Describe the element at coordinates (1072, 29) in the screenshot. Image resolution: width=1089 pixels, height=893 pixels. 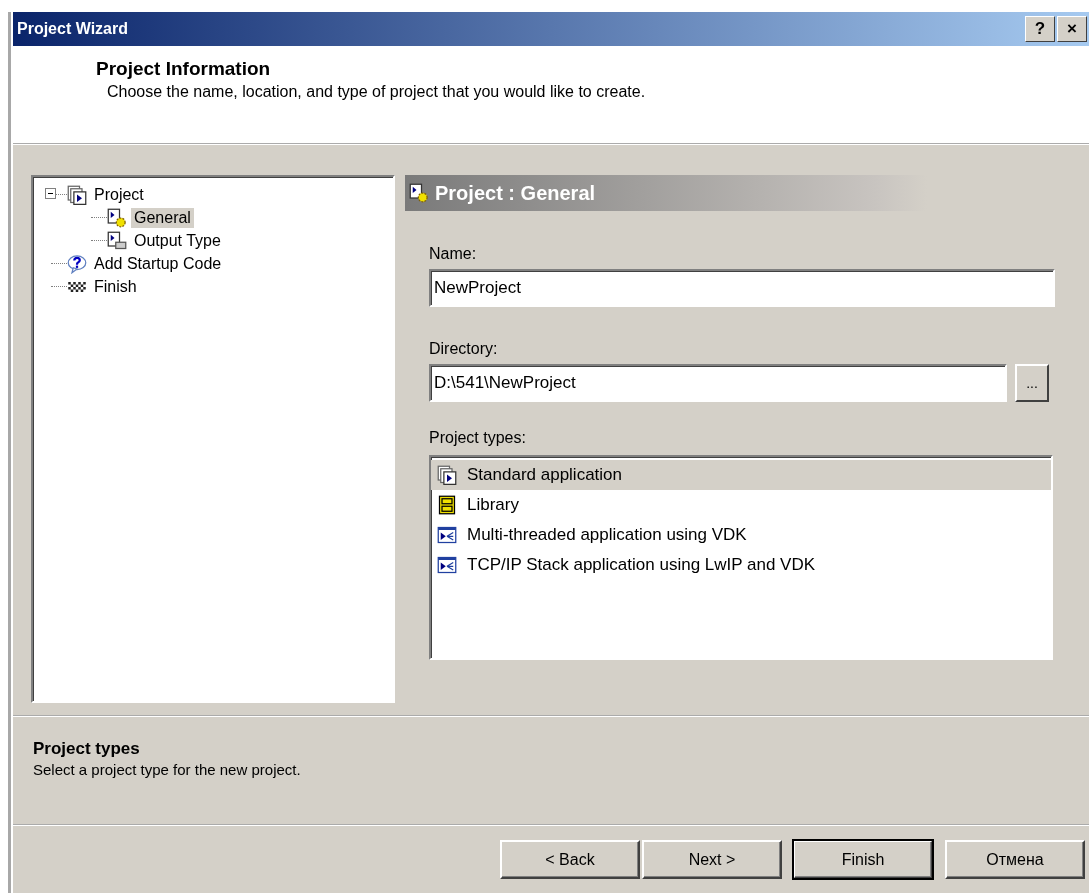
I see `close-button: ×` at that location.